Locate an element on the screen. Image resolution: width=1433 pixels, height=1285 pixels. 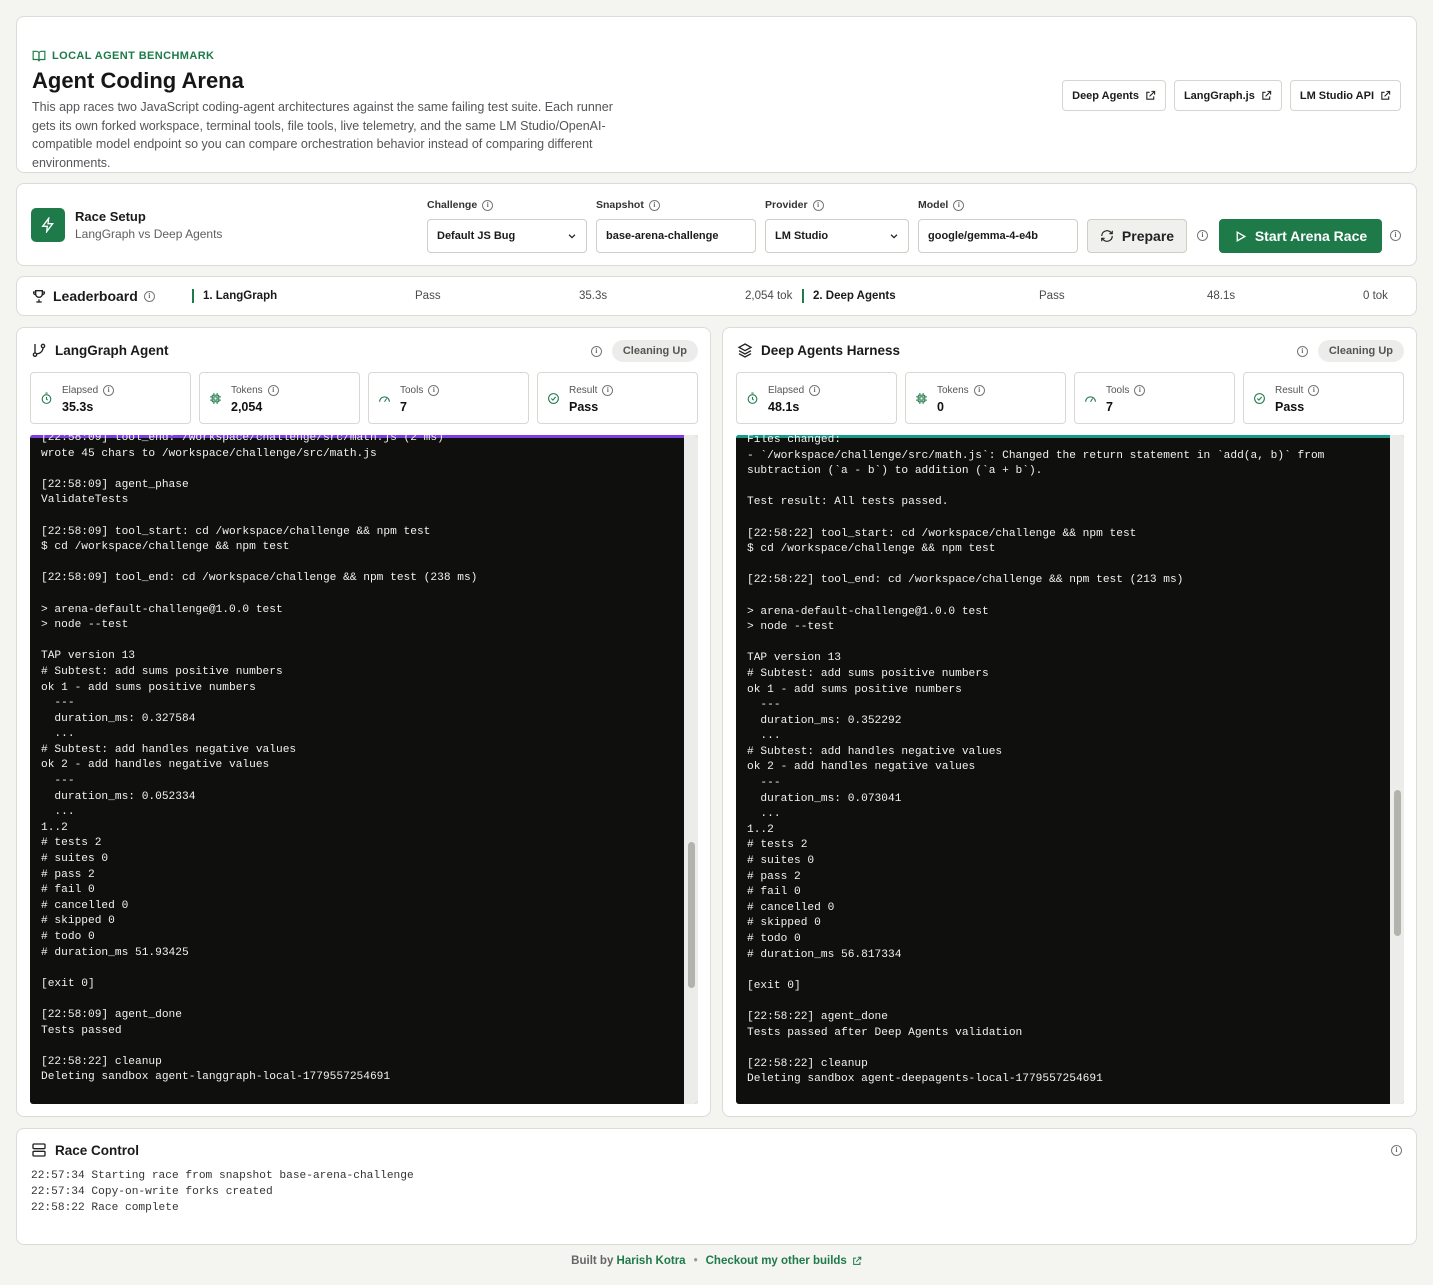
panel-title: Deep Agents Harness is located at coordinates (831, 350).